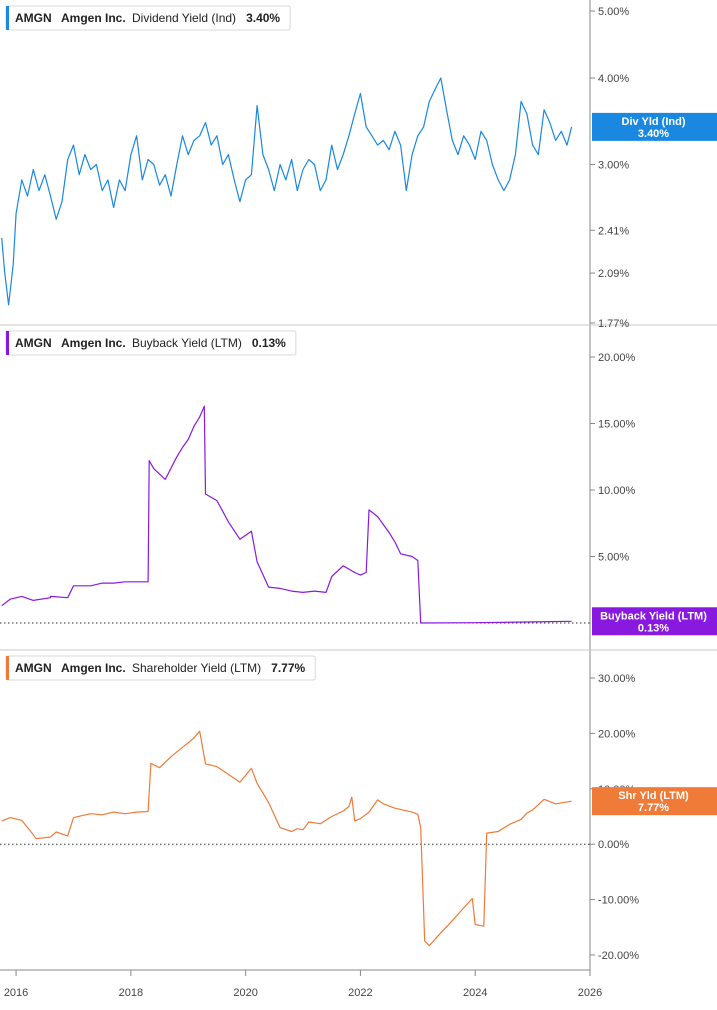 Image resolution: width=717 pixels, height=1010 pixels. Describe the element at coordinates (613, 324) in the screenshot. I see `y-tick-label: 1.77%` at that location.